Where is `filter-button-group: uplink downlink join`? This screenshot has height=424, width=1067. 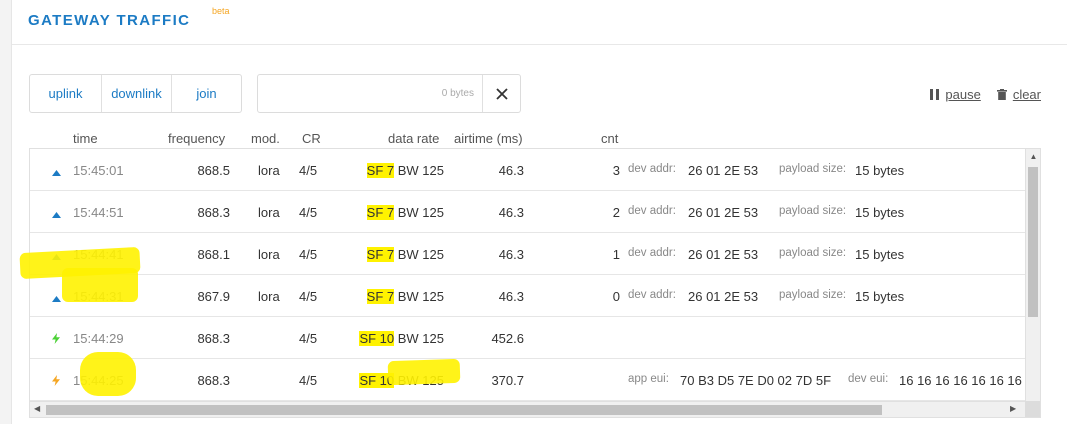 filter-button-group: uplink downlink join is located at coordinates (135, 93).